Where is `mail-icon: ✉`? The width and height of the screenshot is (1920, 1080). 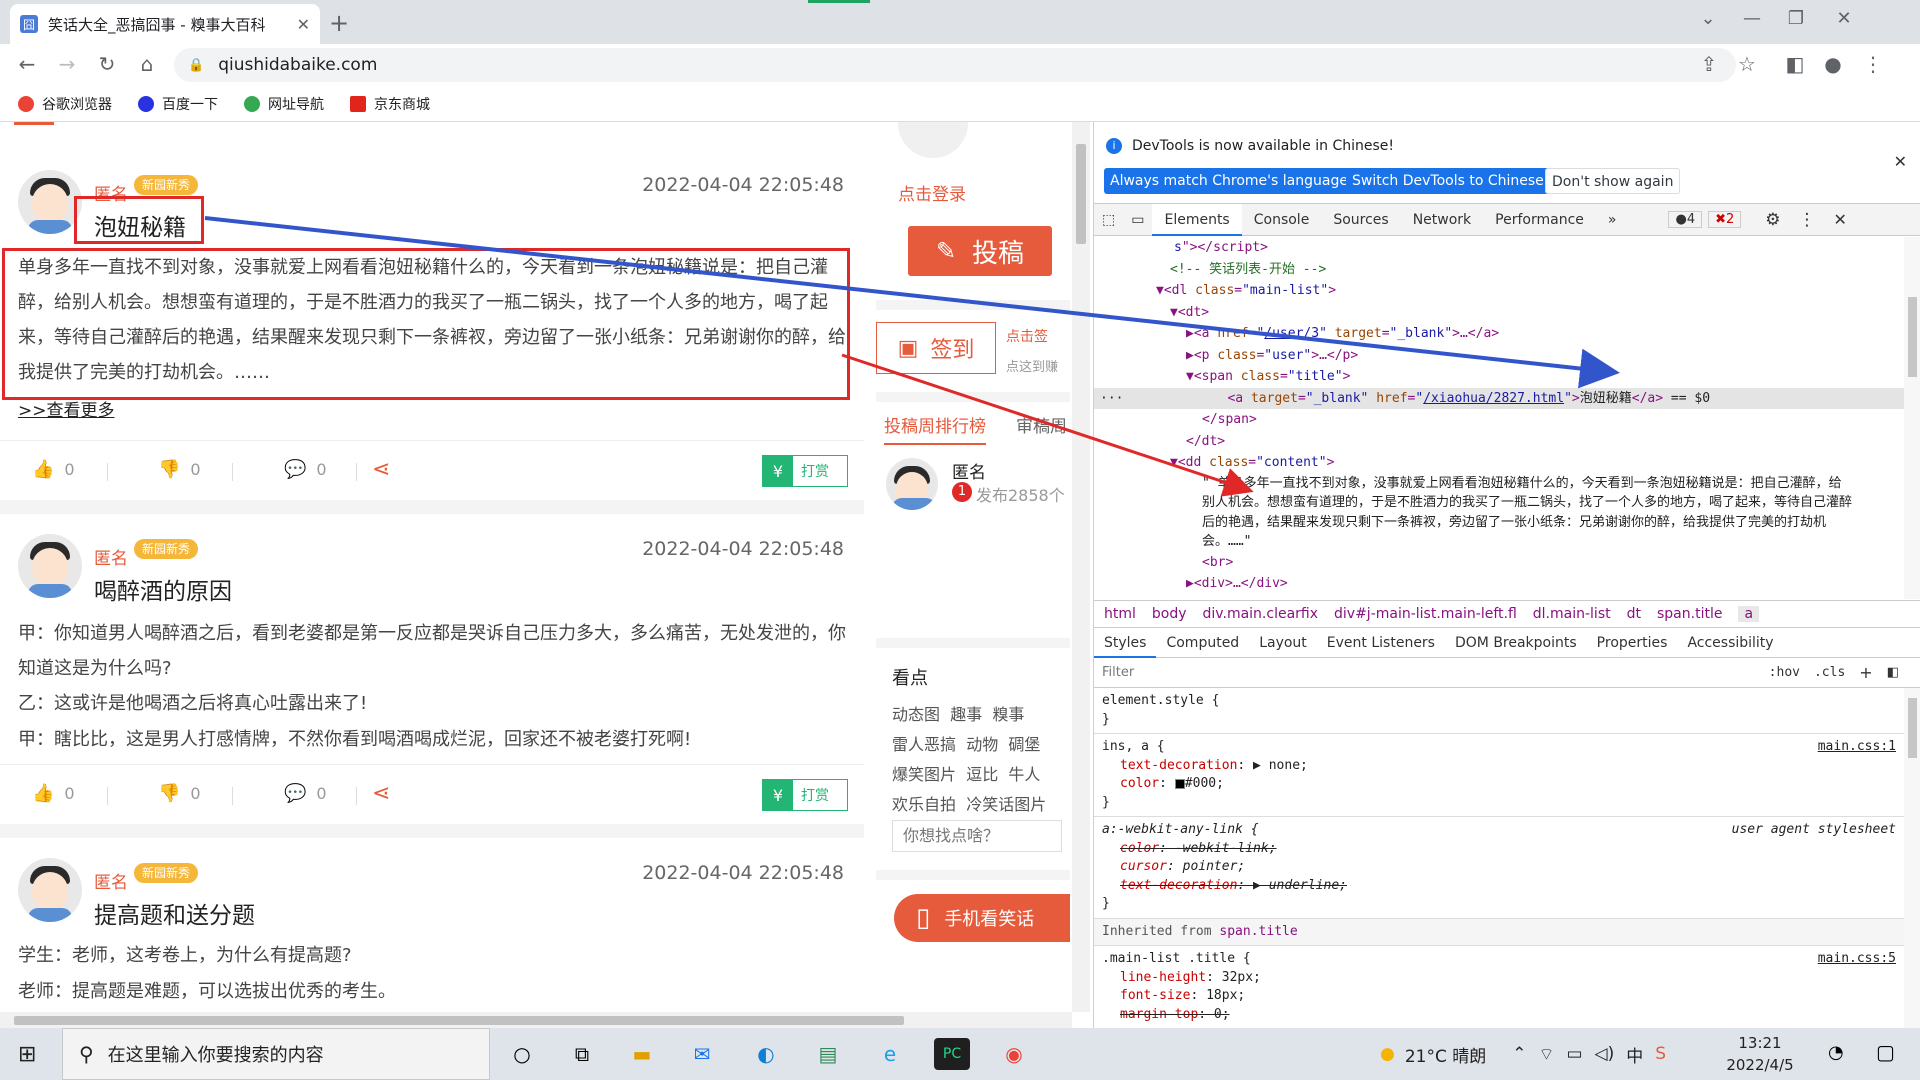
mail-icon: ✉ is located at coordinates (702, 1054).